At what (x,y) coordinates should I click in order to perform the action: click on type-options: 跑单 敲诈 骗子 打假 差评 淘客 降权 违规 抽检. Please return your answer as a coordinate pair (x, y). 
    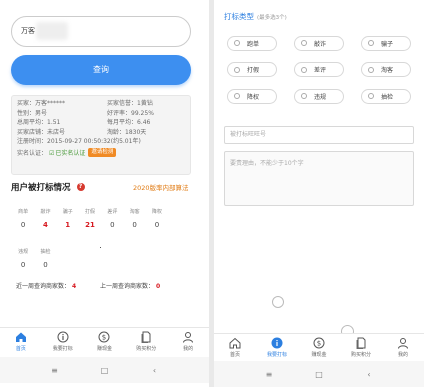
    Looking at the image, I should click on (319, 70).